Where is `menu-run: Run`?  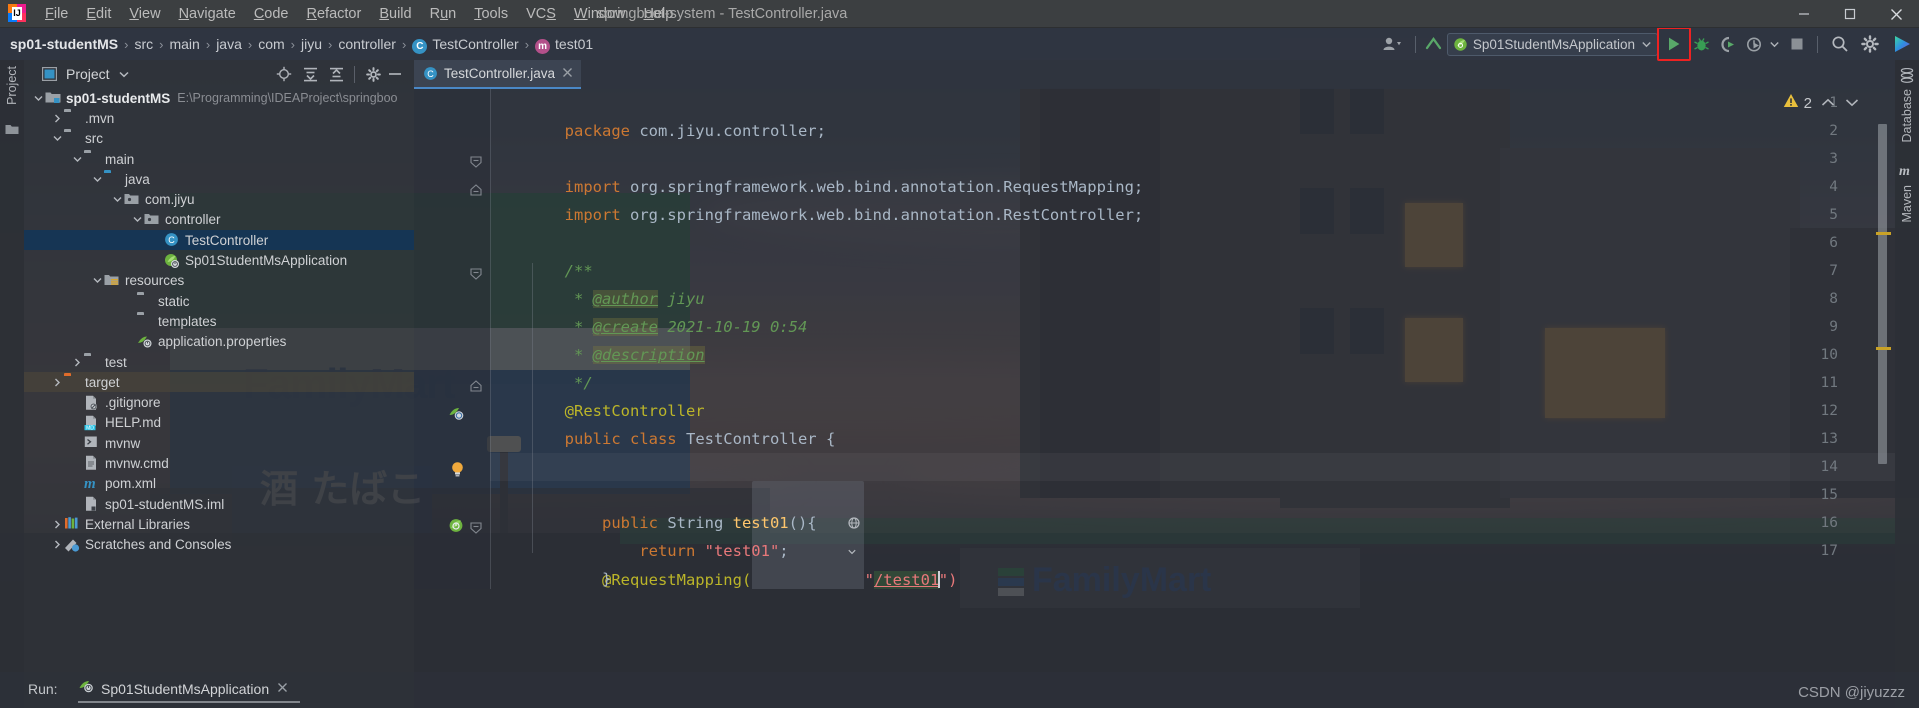
menu-run: Run is located at coordinates (443, 14).